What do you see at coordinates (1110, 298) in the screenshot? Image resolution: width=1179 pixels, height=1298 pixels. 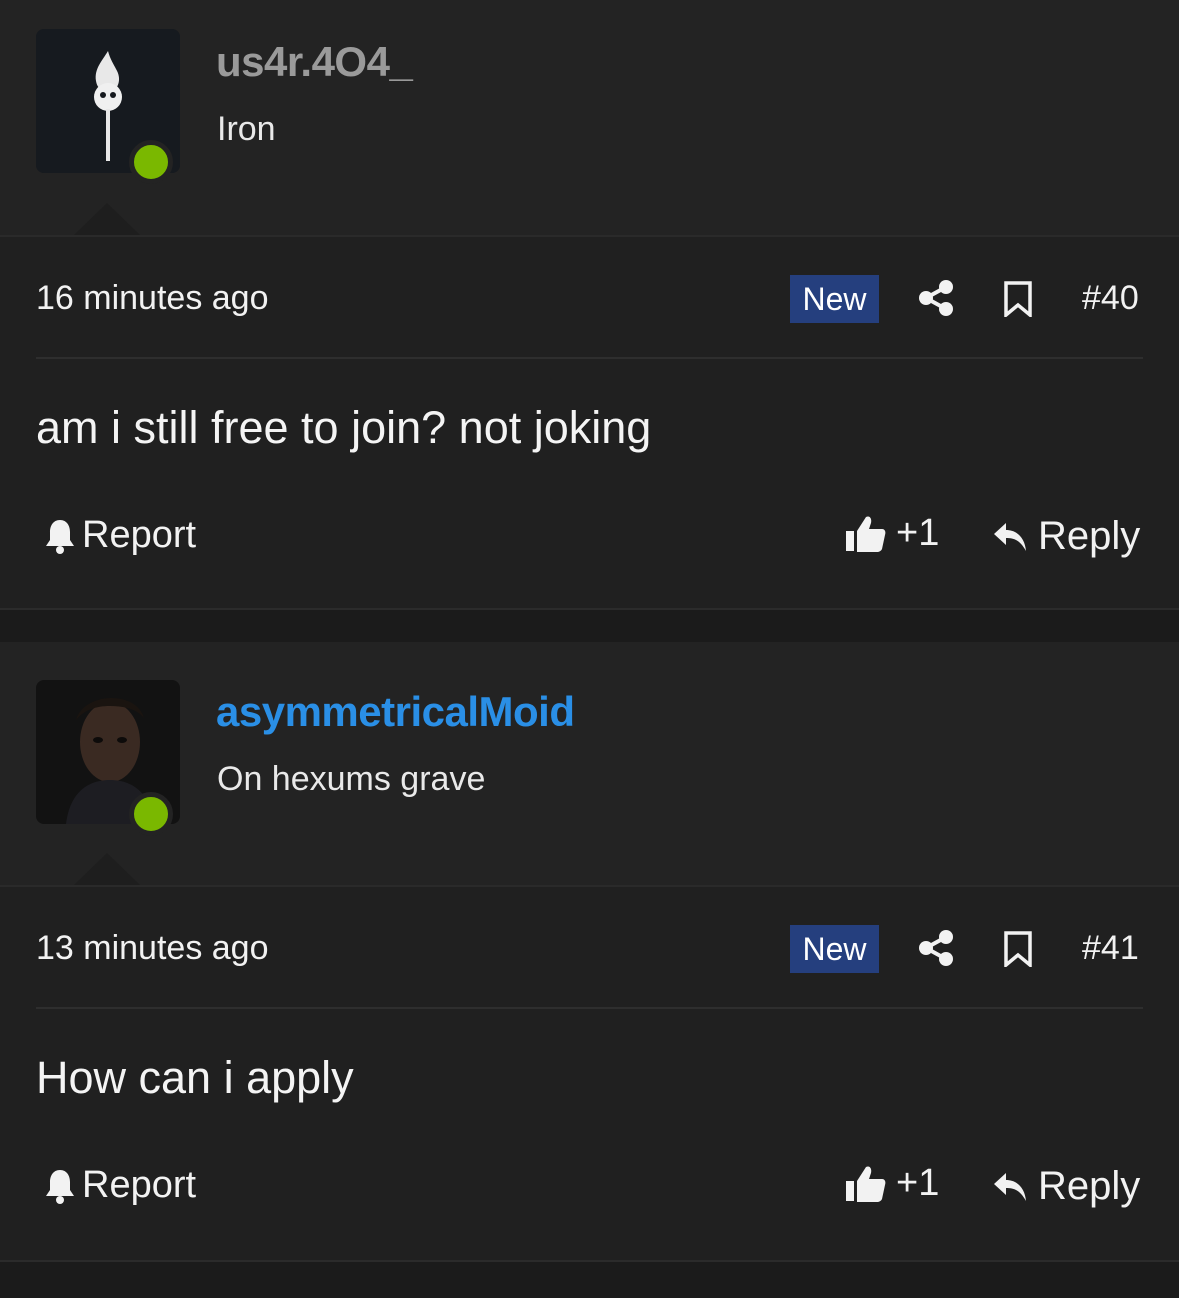 I see `post-number-link: #40` at bounding box center [1110, 298].